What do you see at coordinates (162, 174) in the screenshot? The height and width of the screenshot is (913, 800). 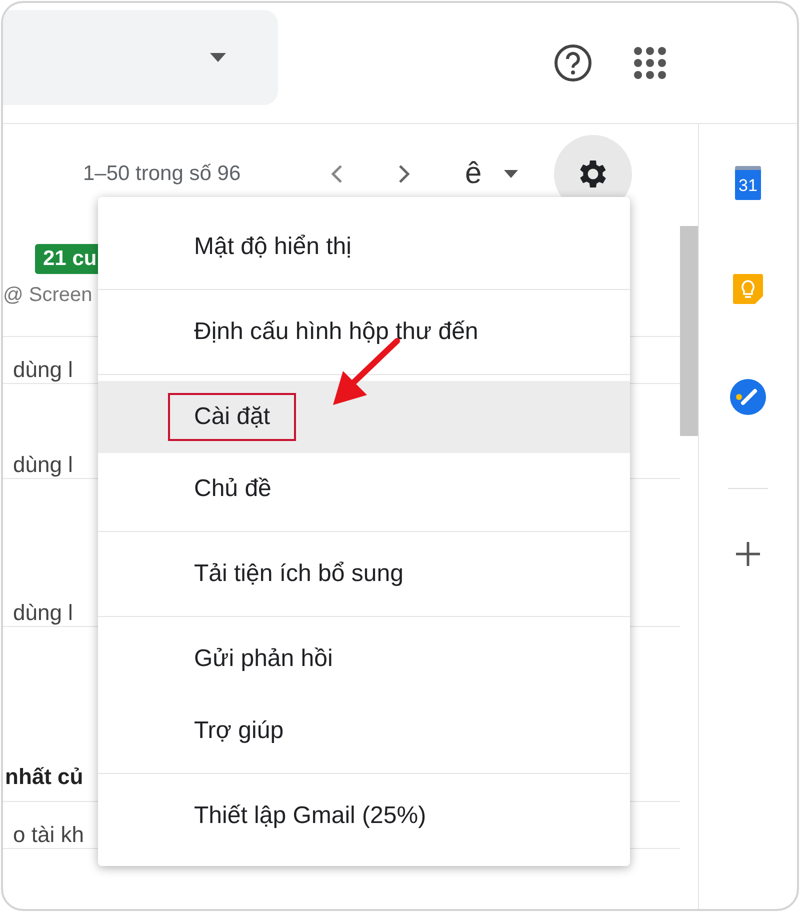 I see `pagination-text: 1–50 trong số 96` at bounding box center [162, 174].